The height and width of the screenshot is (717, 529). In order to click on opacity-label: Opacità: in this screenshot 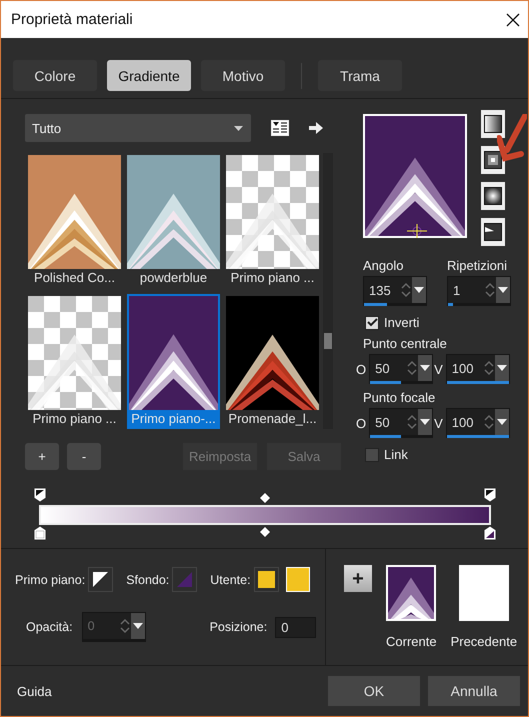, I will do `click(49, 627)`.